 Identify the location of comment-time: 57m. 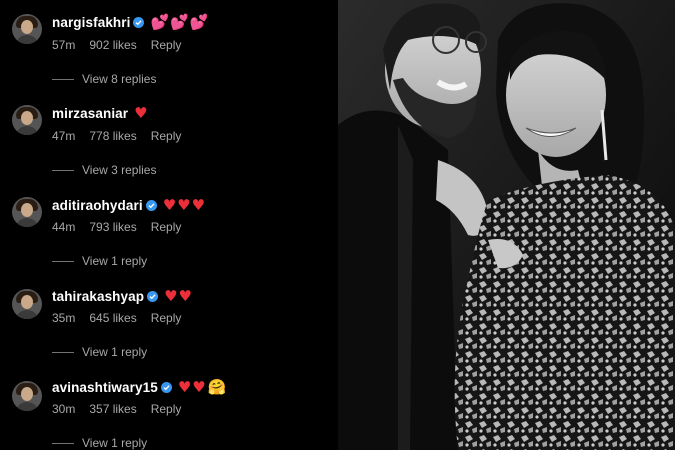
(64, 45).